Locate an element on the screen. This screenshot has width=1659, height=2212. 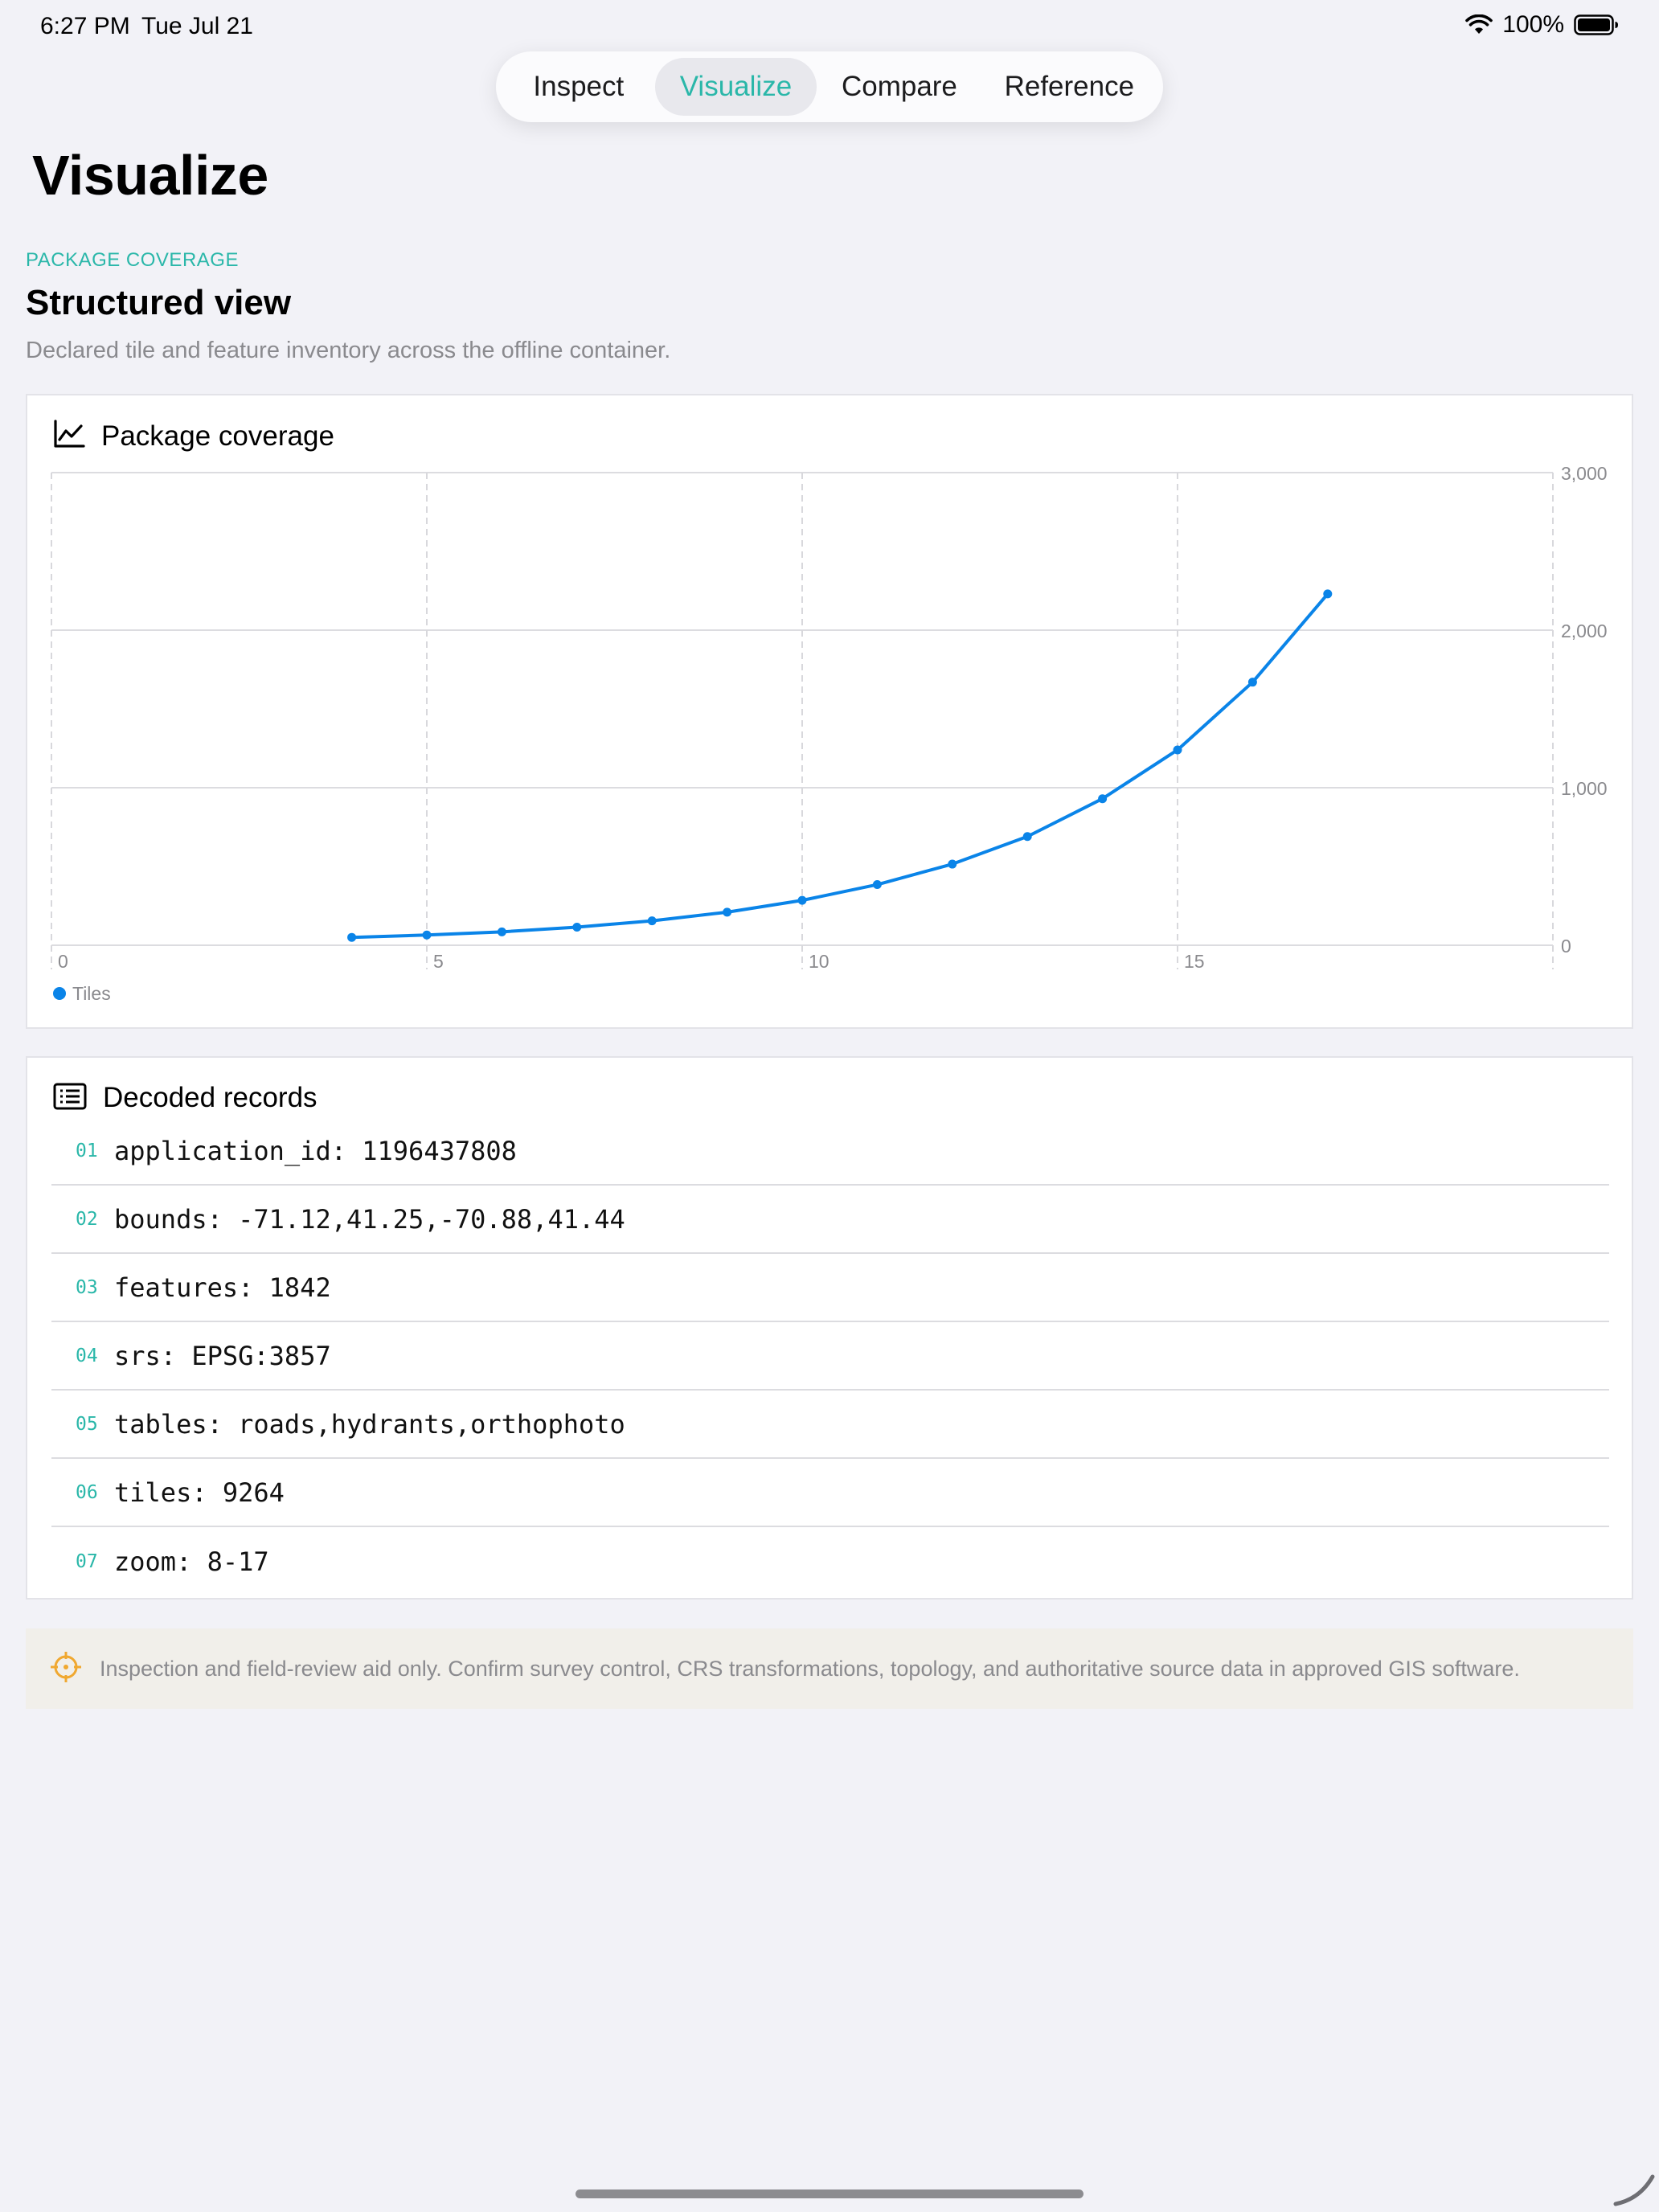
page-title: Visualize is located at coordinates (150, 175).